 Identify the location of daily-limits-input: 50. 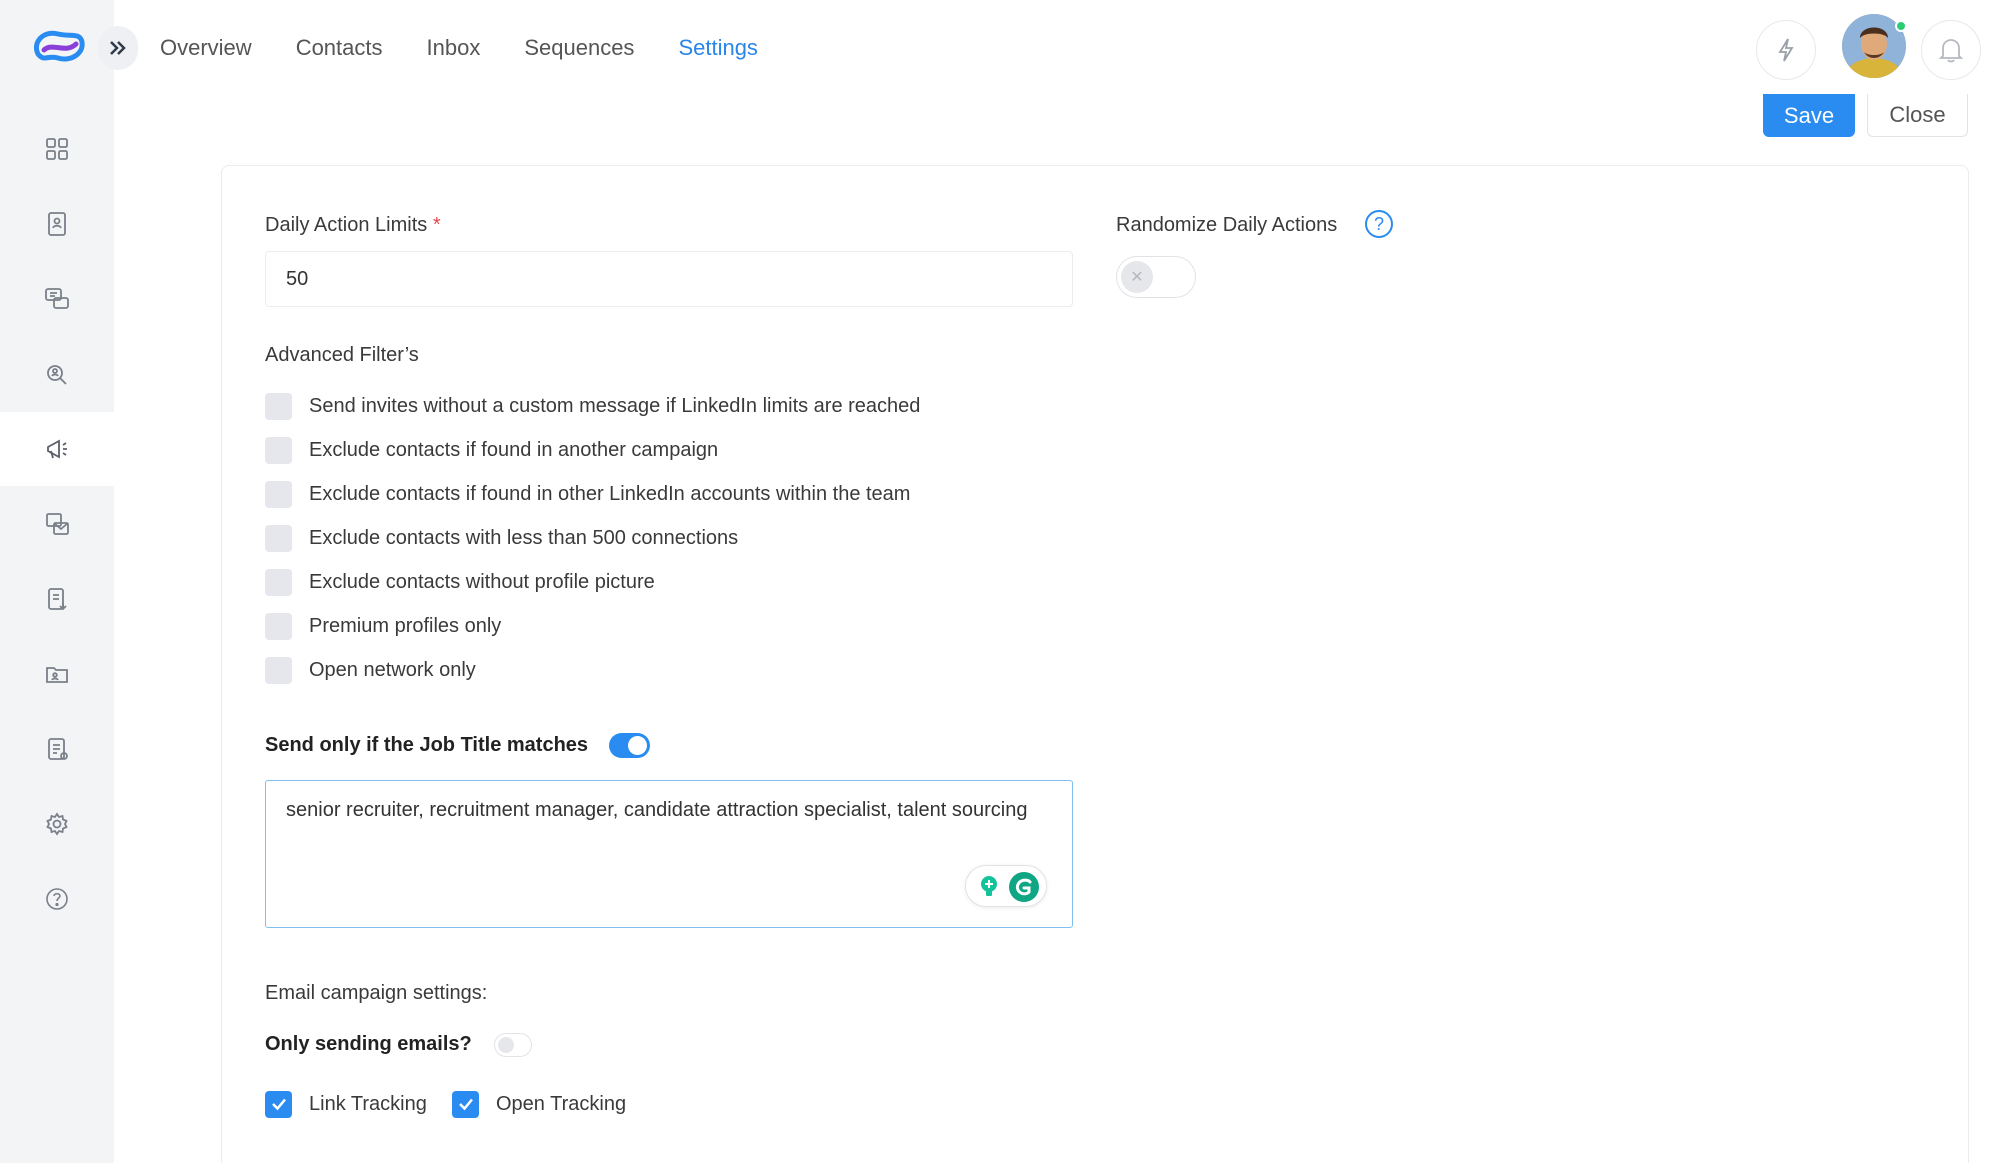
(669, 279).